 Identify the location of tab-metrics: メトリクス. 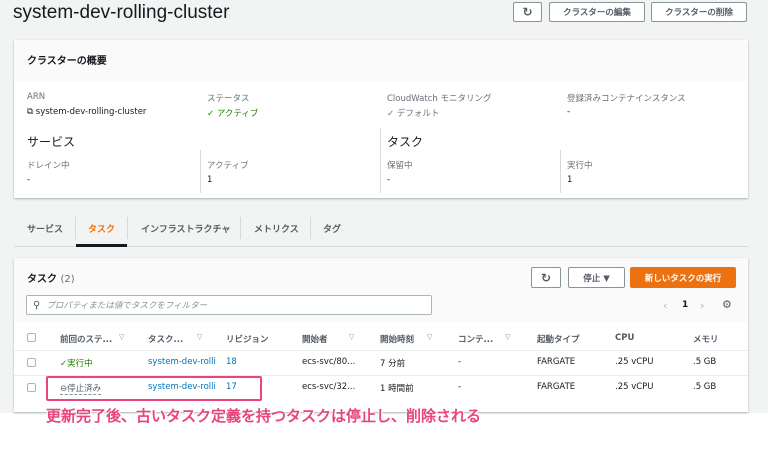
(276, 228).